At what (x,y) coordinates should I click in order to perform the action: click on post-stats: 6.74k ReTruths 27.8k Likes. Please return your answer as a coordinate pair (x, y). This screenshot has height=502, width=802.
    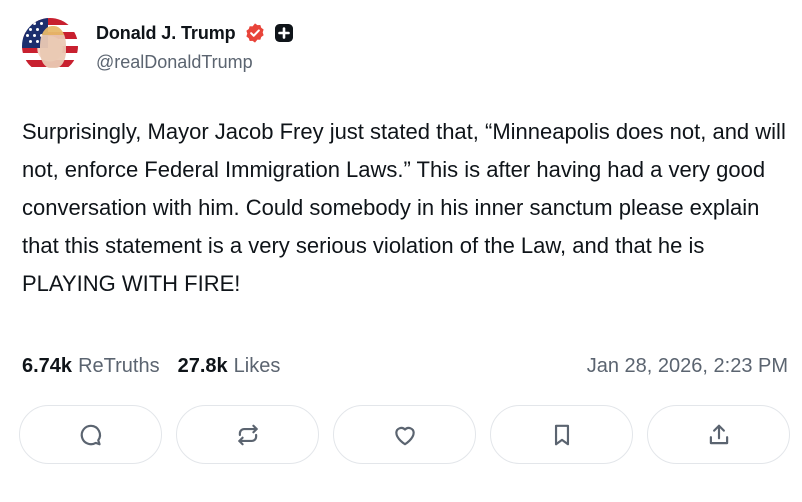
    Looking at the image, I should click on (160, 366).